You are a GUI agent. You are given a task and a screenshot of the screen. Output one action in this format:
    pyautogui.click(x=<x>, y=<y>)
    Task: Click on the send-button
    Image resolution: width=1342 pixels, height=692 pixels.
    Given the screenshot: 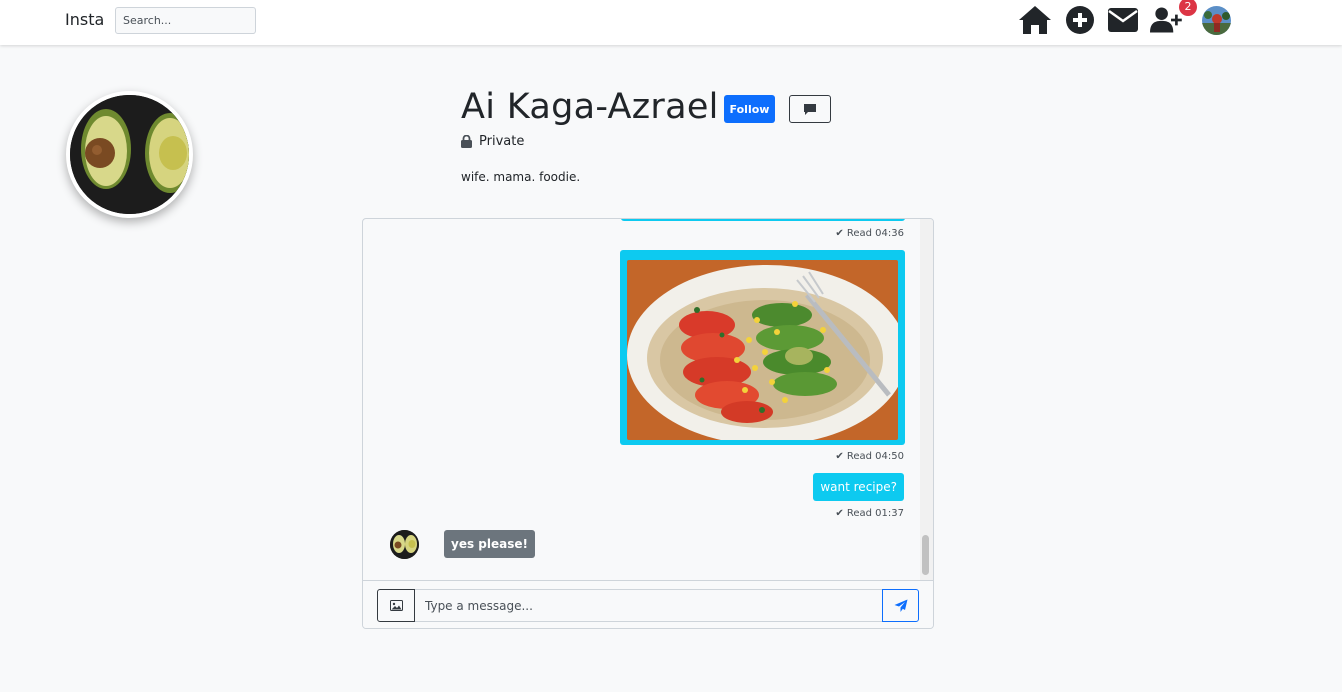 What is the action you would take?
    pyautogui.click(x=900, y=605)
    